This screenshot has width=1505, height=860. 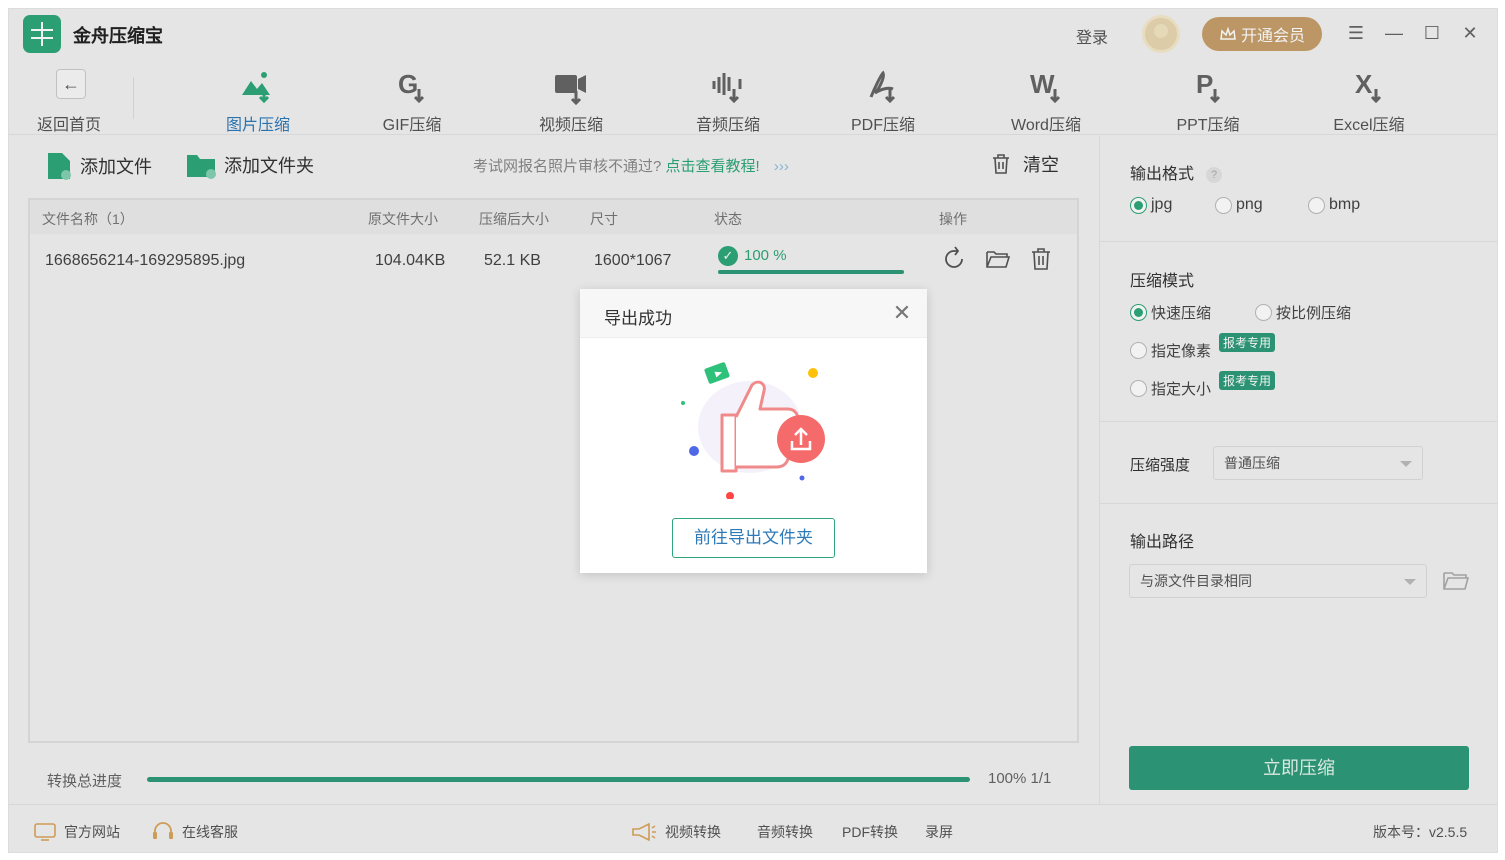 I want to click on thumbs-up-illustration, so click(x=753, y=430).